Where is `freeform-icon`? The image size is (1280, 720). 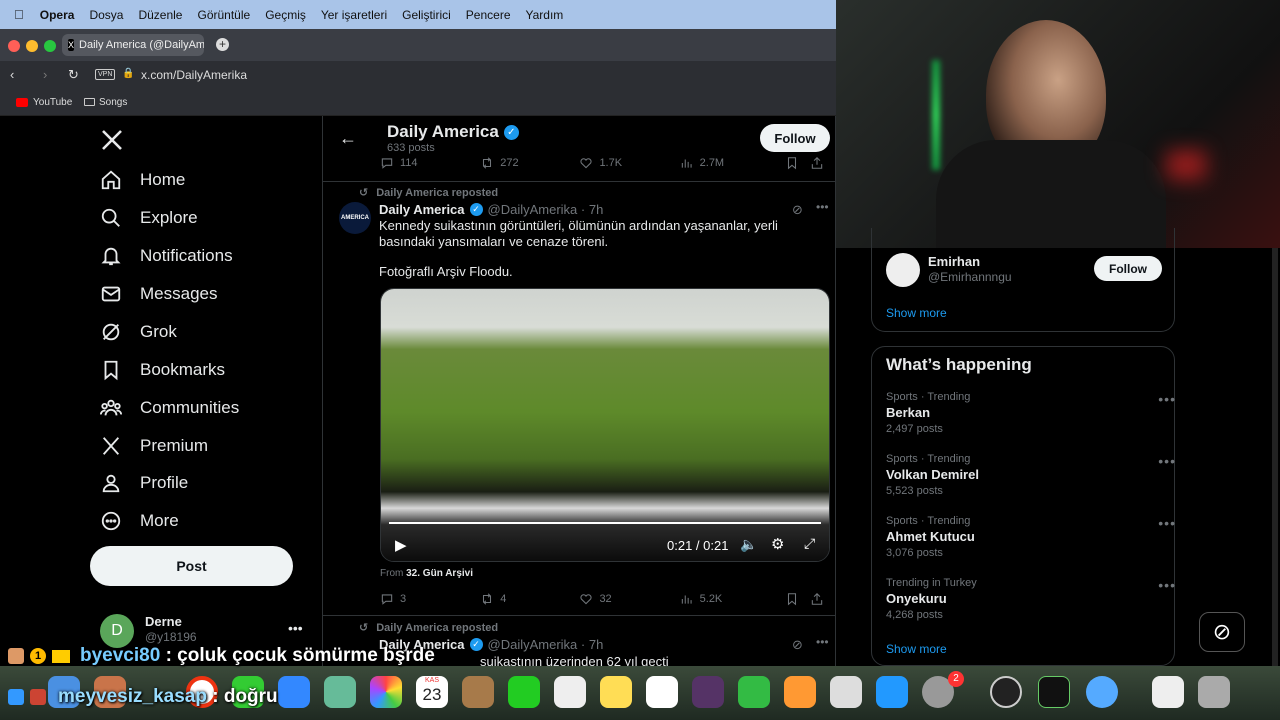 freeform-icon is located at coordinates (662, 692).